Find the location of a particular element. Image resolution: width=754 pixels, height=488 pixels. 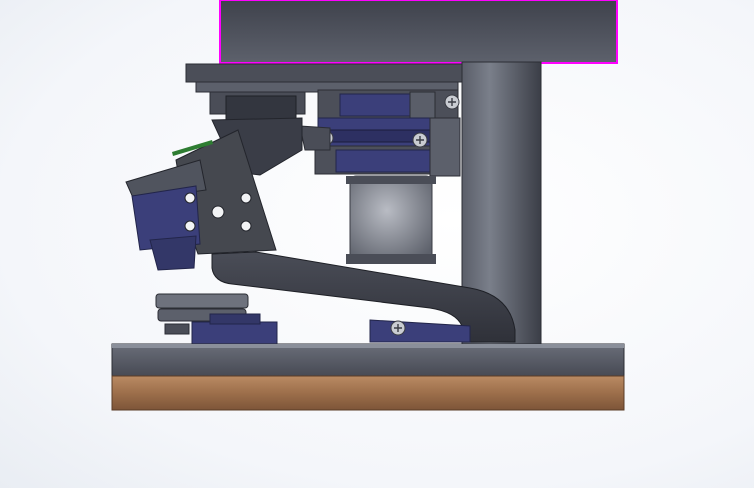

upper-clamp-block is located at coordinates (387, 147).